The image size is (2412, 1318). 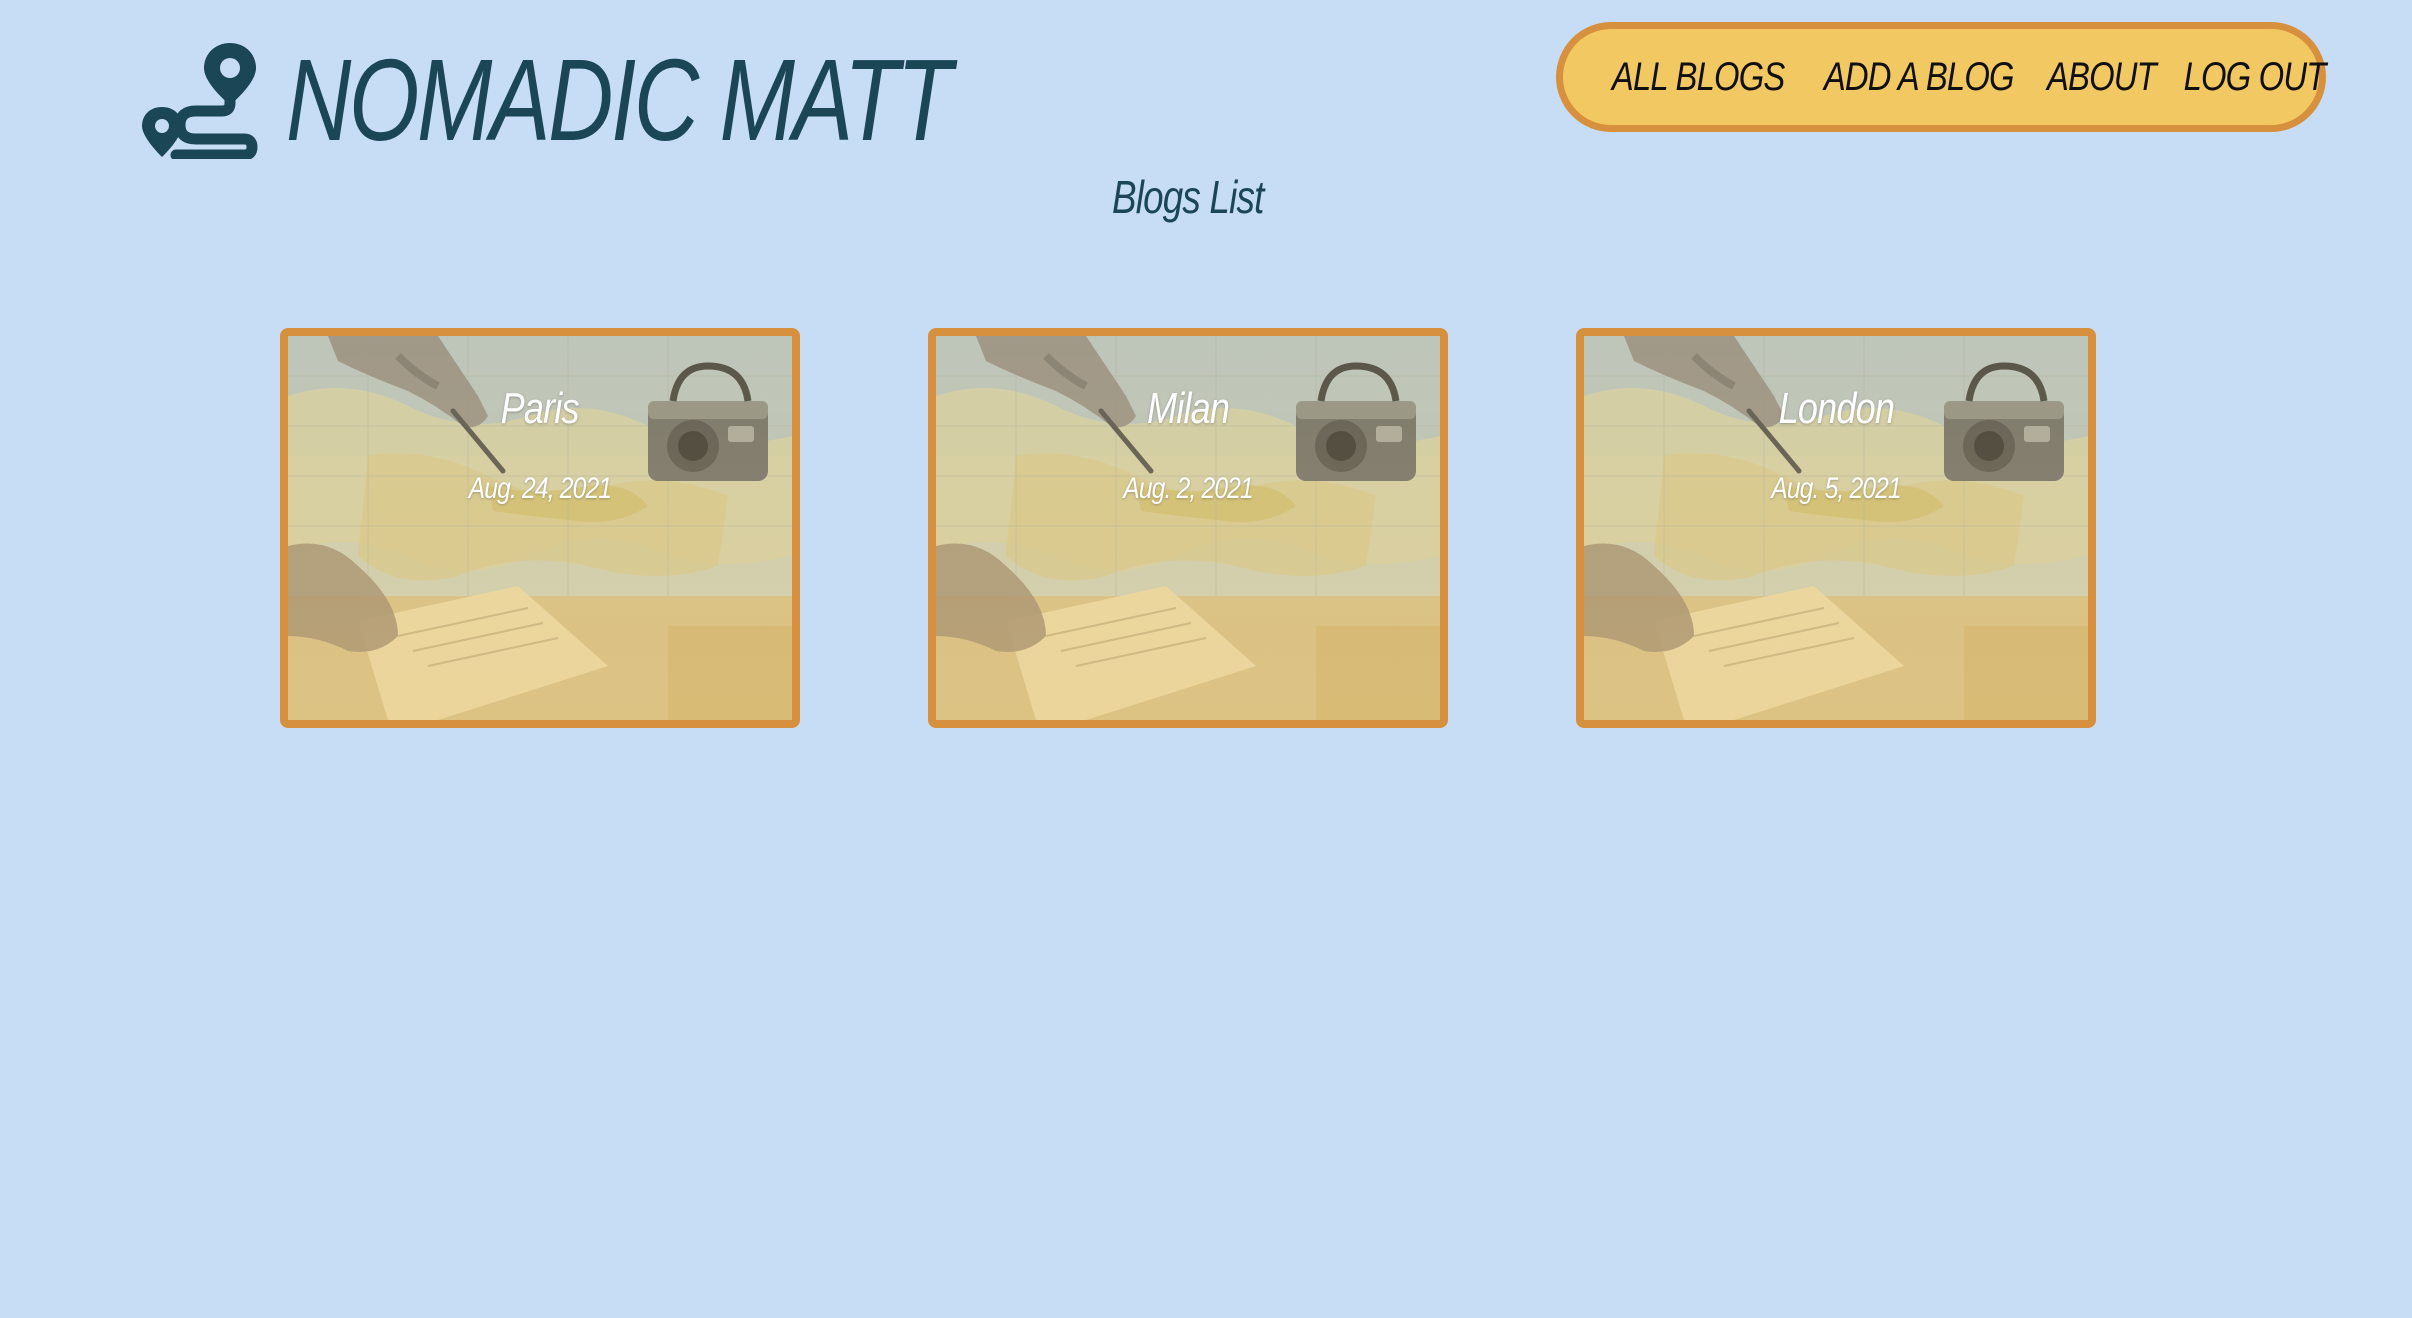 I want to click on blog-card-title-text: London, so click(x=1836, y=408).